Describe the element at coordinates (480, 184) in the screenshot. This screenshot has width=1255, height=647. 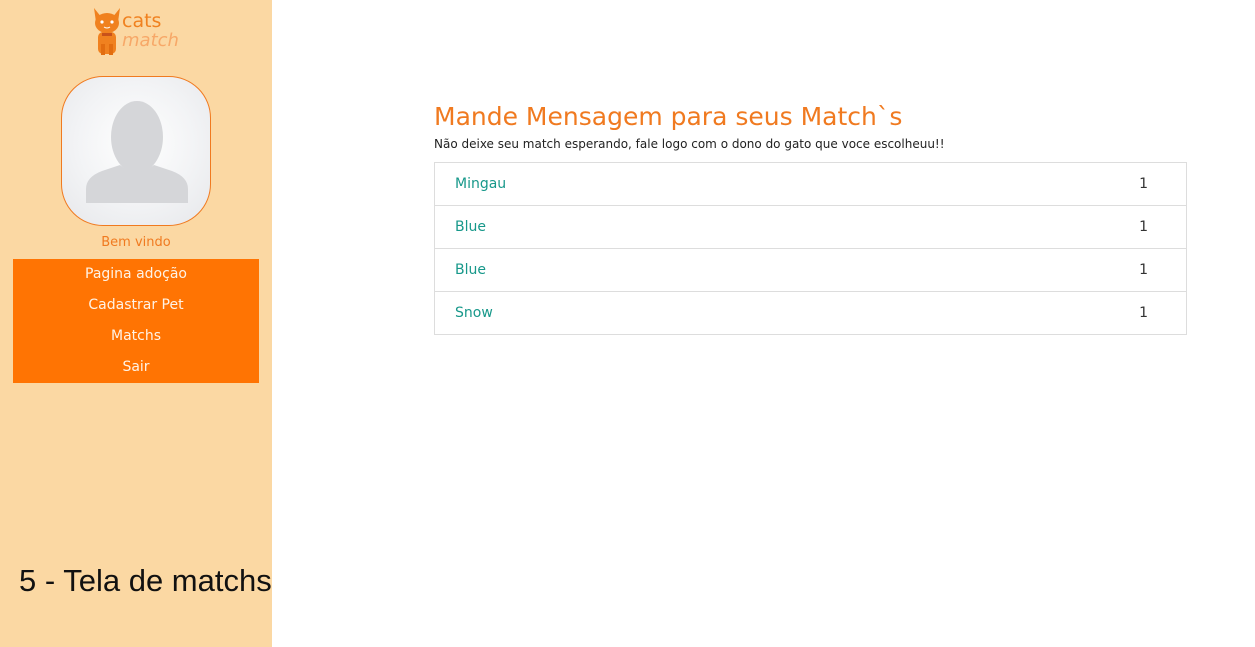
I see `match-name: Mingau` at that location.